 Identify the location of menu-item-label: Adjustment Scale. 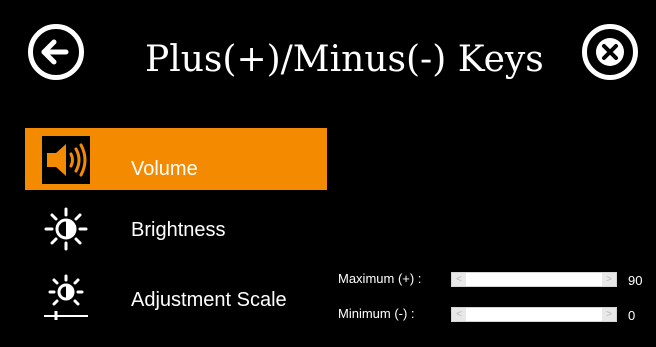
(209, 300).